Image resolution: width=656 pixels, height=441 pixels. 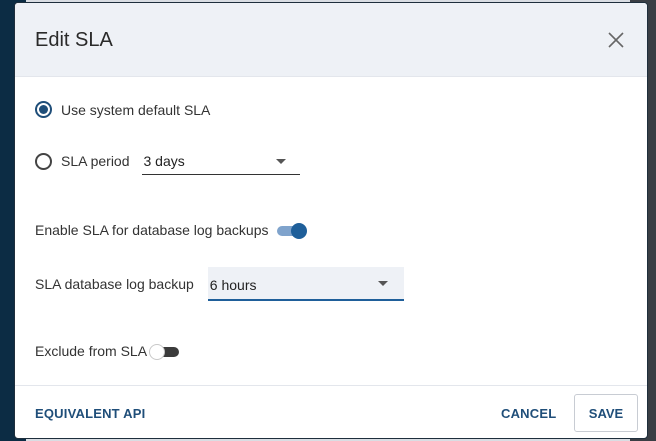 I want to click on enable-db-log-label: Enable SLA for database log backups, so click(x=152, y=230).